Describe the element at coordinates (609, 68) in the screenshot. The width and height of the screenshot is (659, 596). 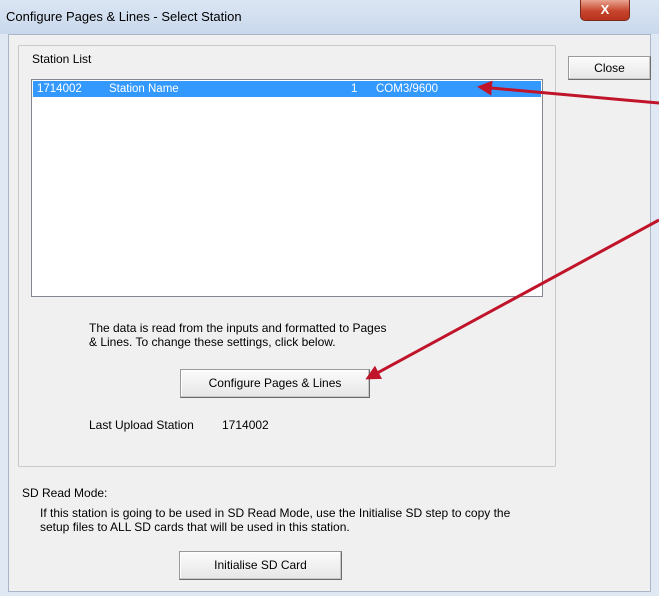
I see `close-button: Close` at that location.